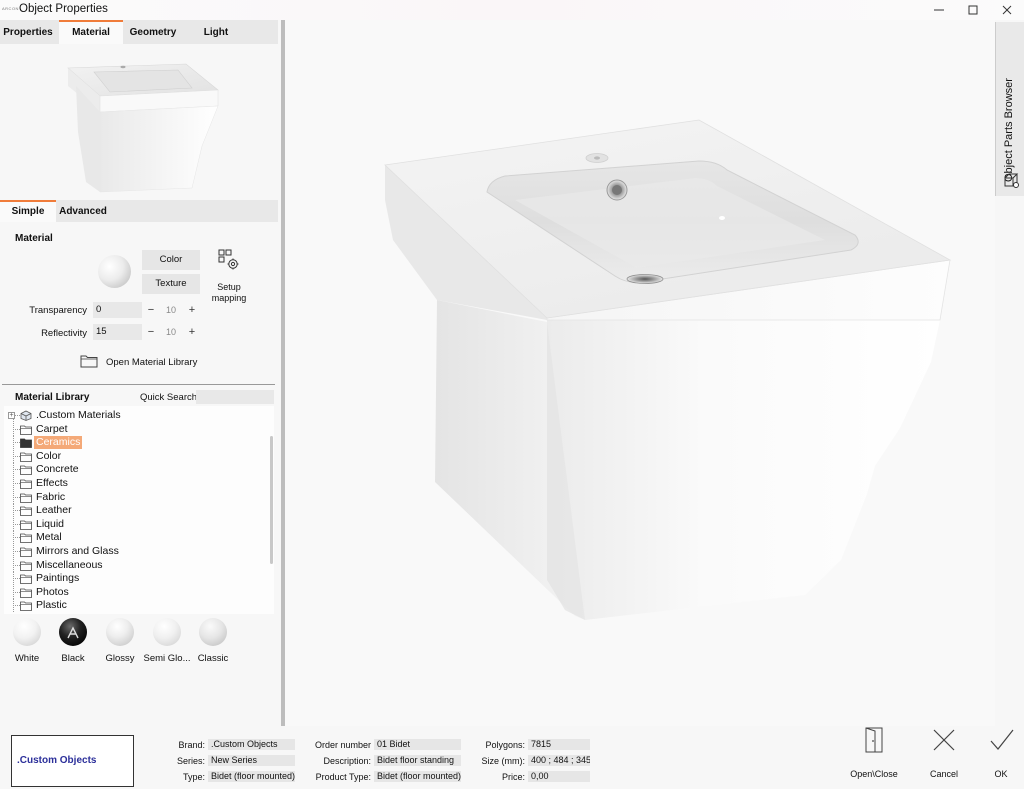 The height and width of the screenshot is (789, 1024). What do you see at coordinates (26, 642) in the screenshot?
I see `swatch-white: White` at bounding box center [26, 642].